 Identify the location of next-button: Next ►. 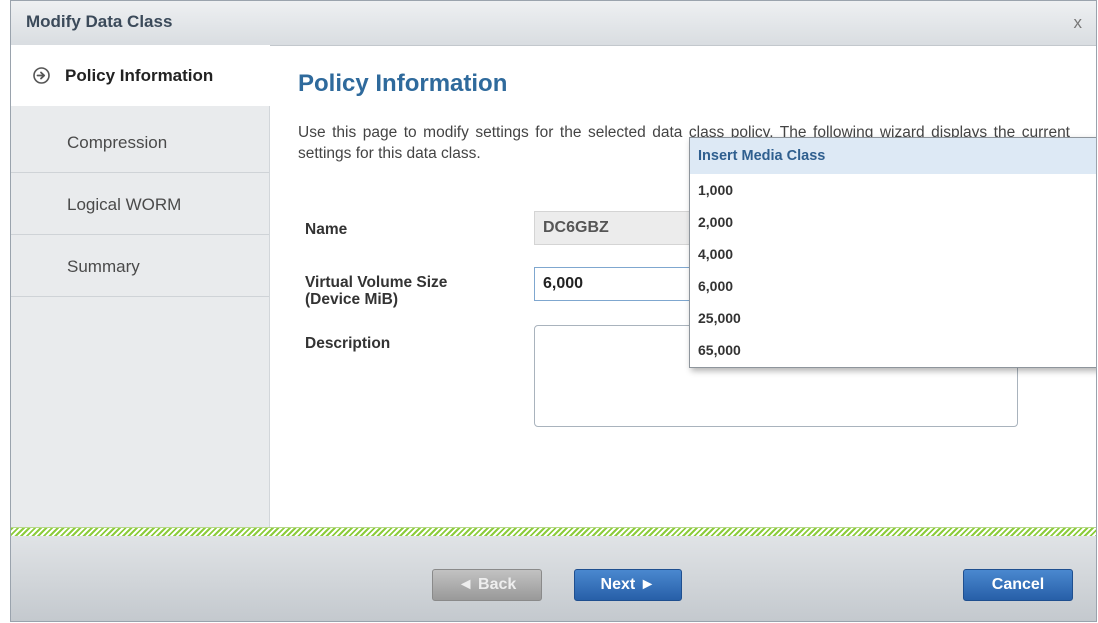
(628, 585).